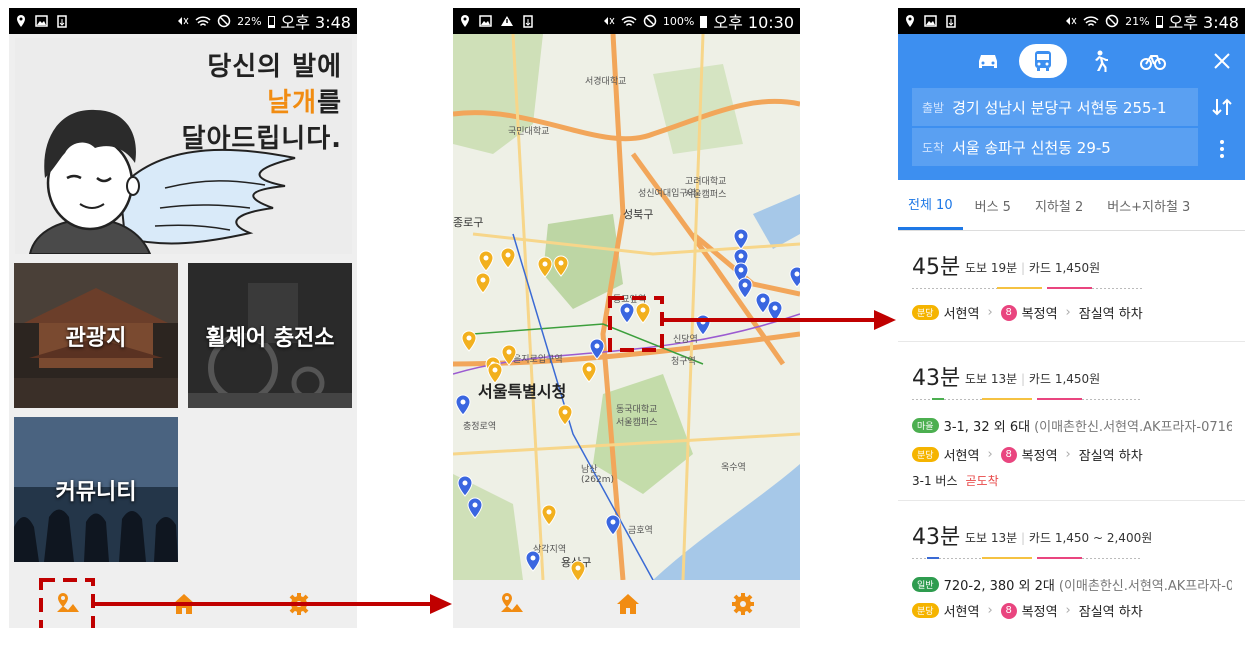 This screenshot has height=645, width=1253. I want to click on community-tile-label: 커뮤니티, so click(96, 492).